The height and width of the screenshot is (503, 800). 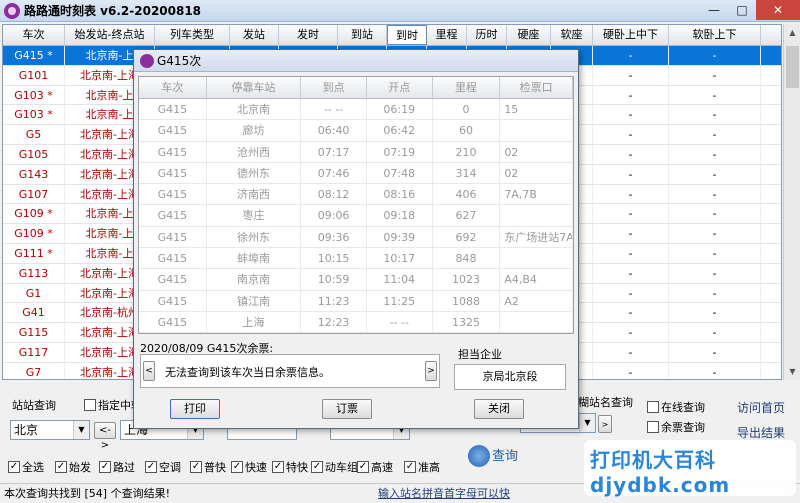 What do you see at coordinates (356, 195) in the screenshot?
I see `stop-row: G415 济南西 08:12 08:16 406 7A,7B` at bounding box center [356, 195].